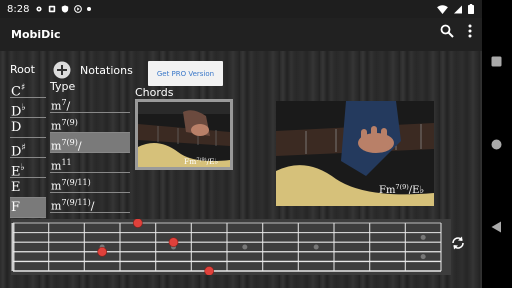  Describe the element at coordinates (90, 163) in the screenshot. I see `chord-type-item: m11` at that location.